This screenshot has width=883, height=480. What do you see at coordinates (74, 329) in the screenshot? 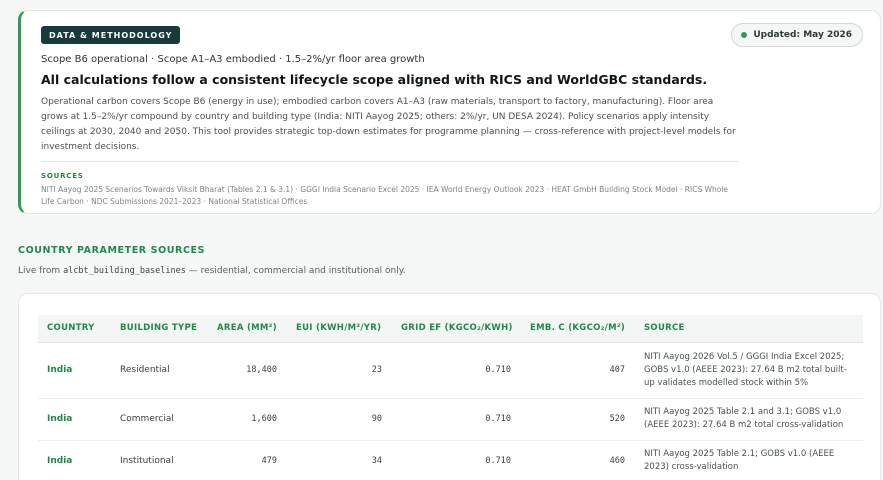
I see `column-header-country: COUNTRY` at bounding box center [74, 329].